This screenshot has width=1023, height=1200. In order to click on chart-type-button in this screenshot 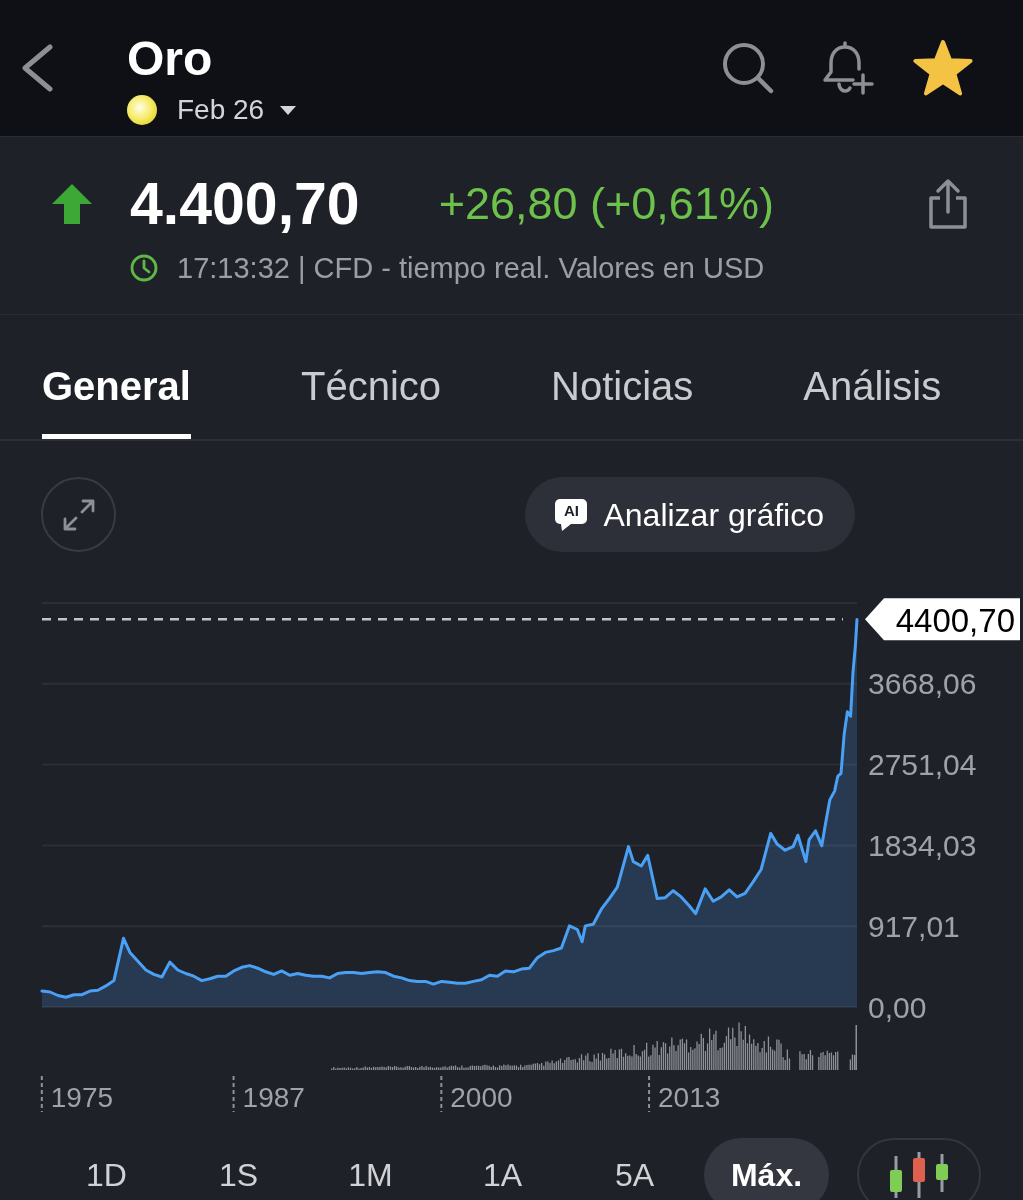, I will do `click(919, 1169)`.